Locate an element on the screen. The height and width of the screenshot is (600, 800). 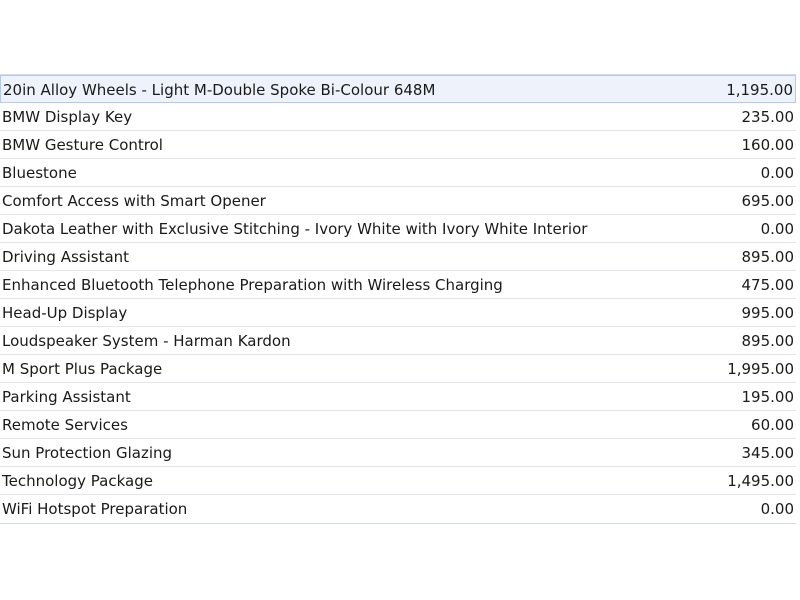
option-price: 345.00 is located at coordinates (768, 453).